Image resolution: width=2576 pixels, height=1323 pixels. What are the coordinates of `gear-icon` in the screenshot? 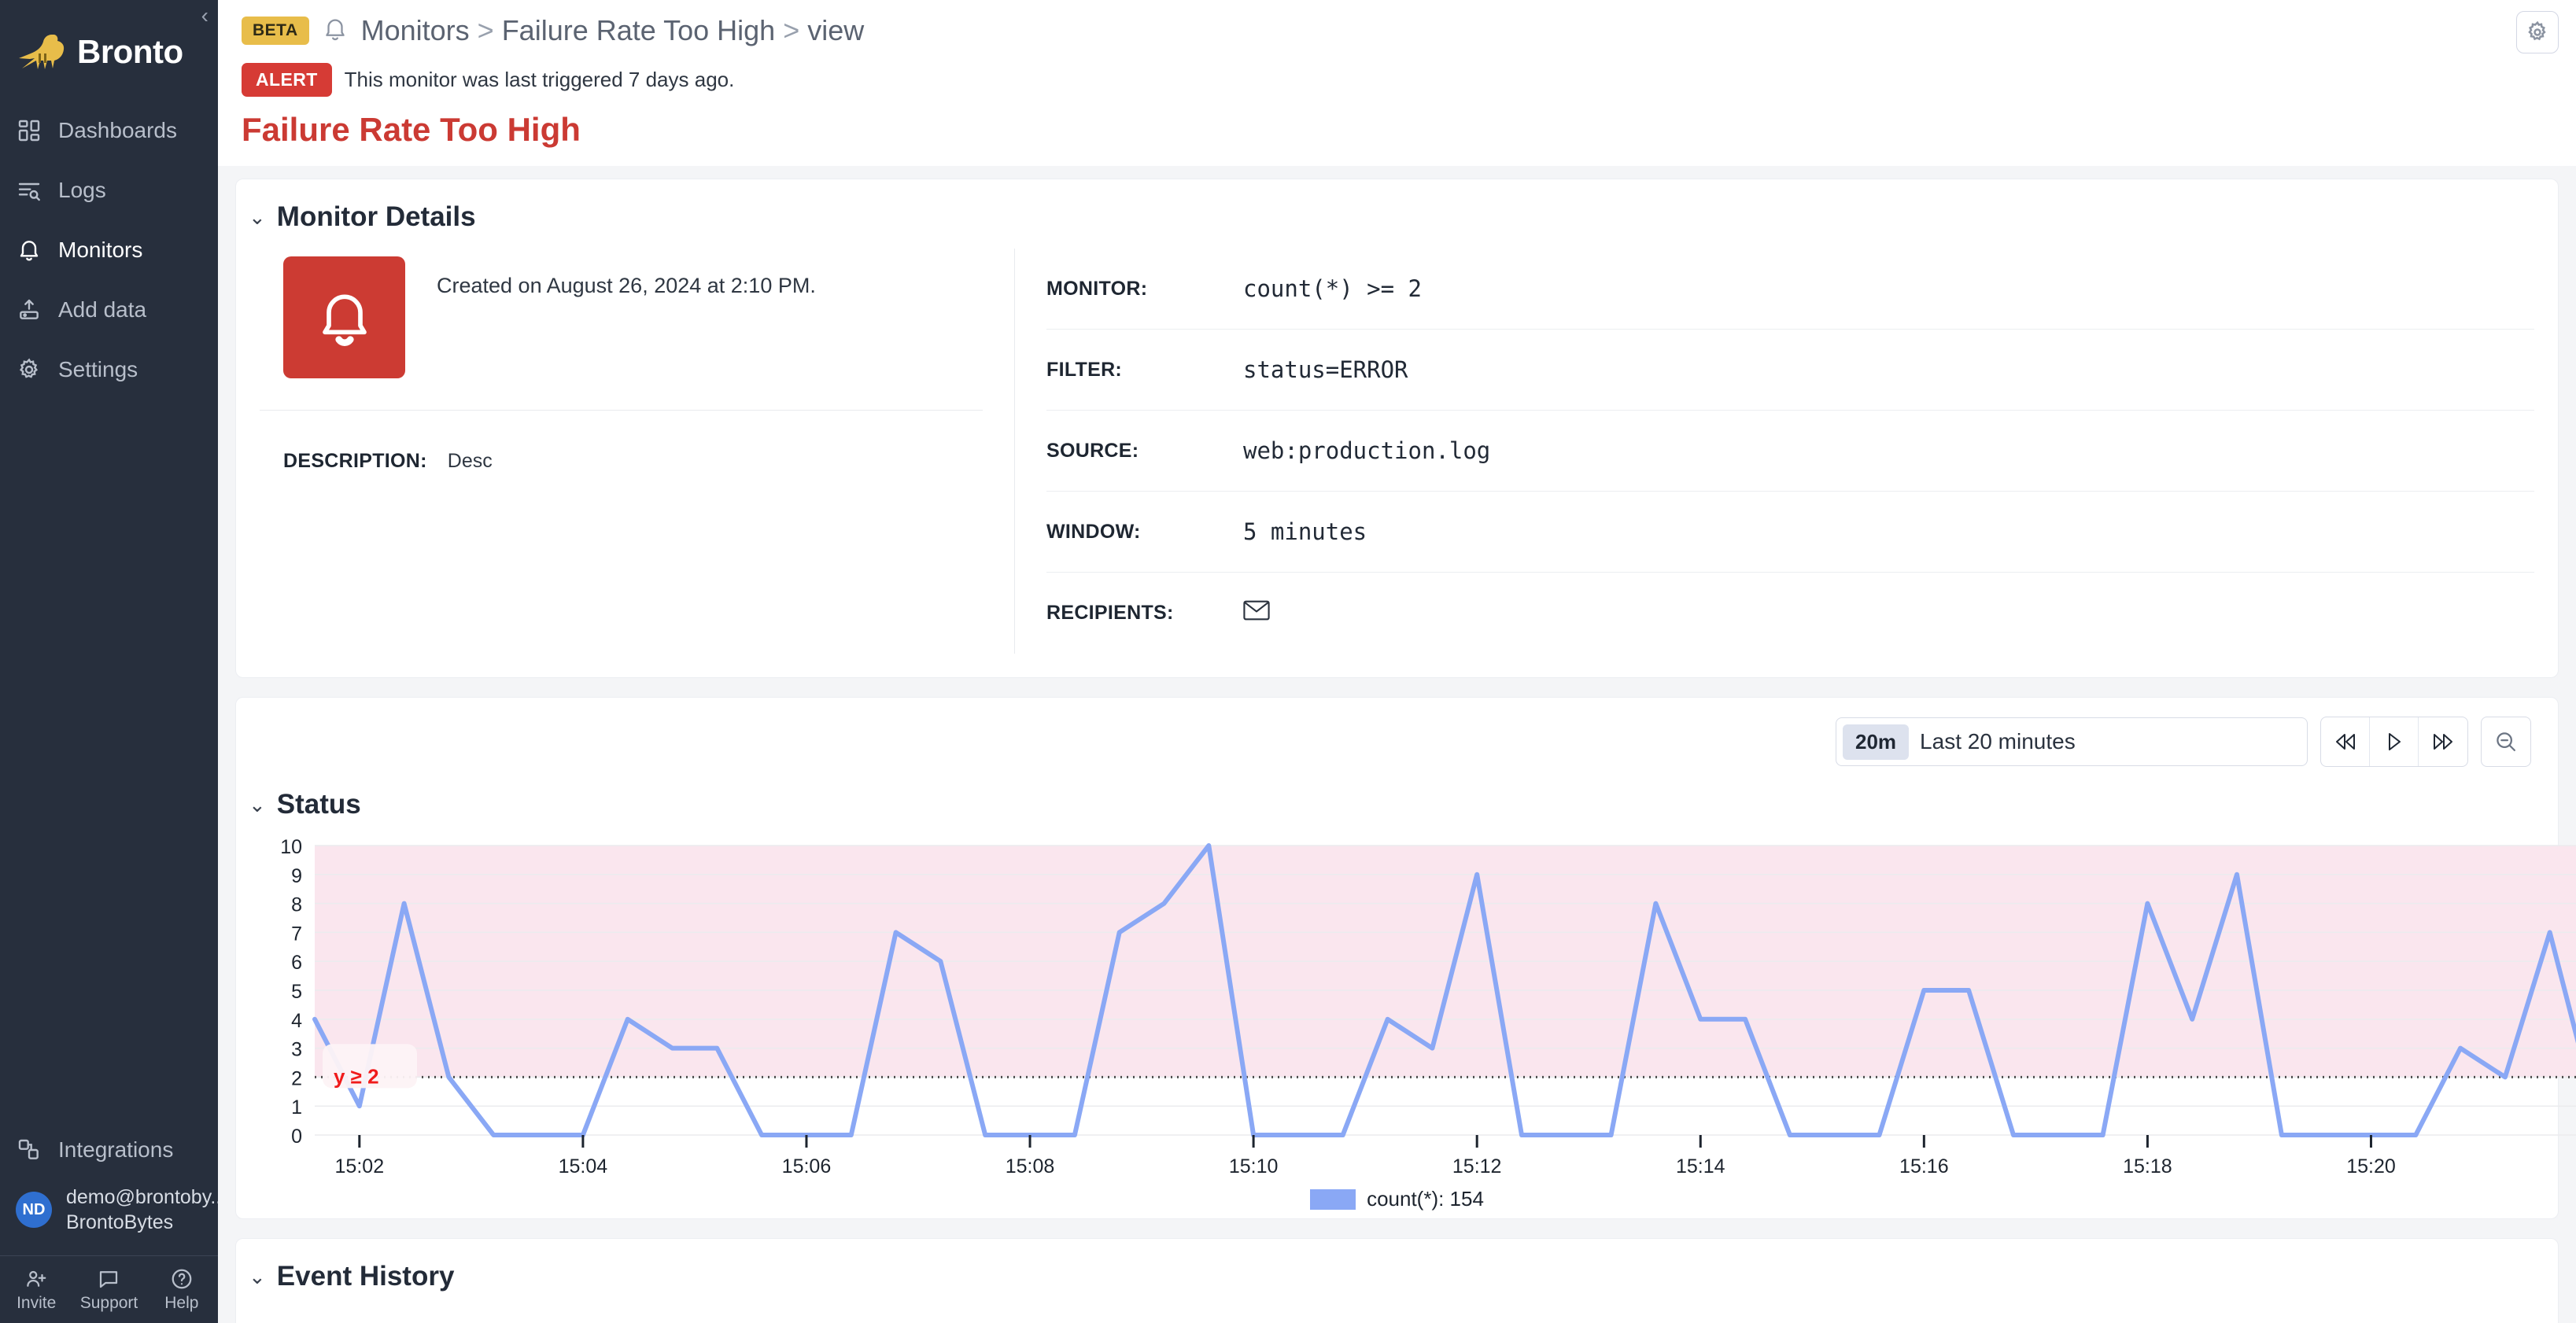 It's located at (29, 370).